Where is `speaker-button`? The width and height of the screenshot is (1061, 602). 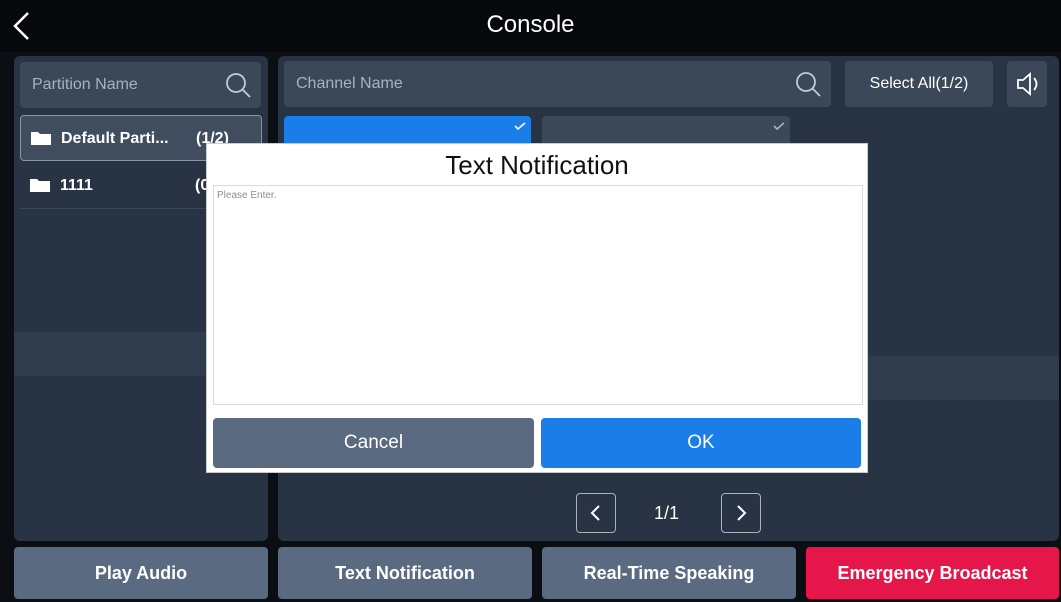
speaker-button is located at coordinates (1027, 84).